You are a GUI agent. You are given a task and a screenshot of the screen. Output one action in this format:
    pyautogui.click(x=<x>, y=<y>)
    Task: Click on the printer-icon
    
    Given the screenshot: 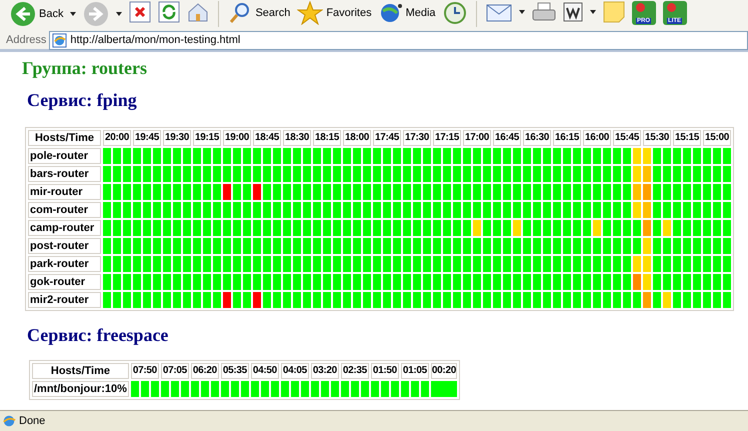 What is the action you would take?
    pyautogui.click(x=544, y=12)
    